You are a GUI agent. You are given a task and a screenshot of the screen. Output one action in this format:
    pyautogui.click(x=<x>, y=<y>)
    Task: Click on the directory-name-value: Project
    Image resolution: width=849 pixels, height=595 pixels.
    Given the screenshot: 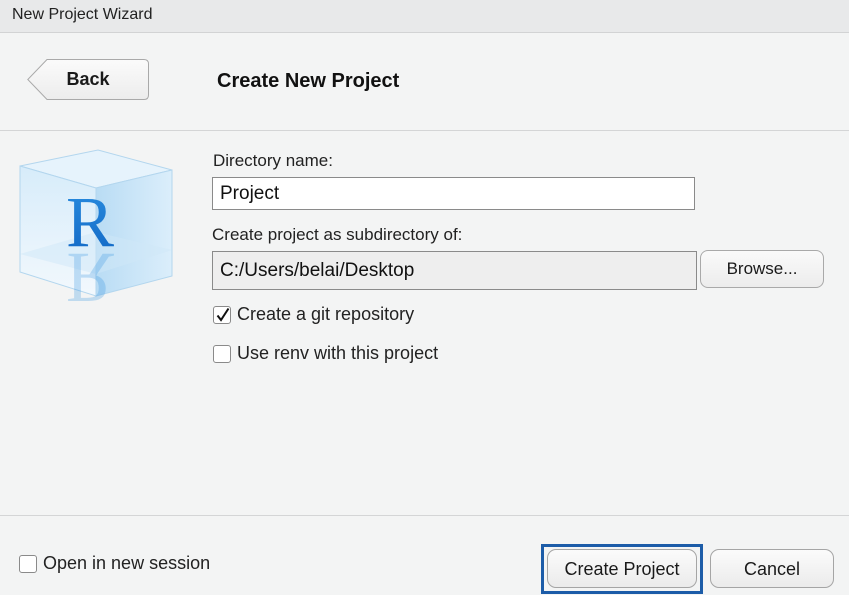 What is the action you would take?
    pyautogui.click(x=250, y=193)
    